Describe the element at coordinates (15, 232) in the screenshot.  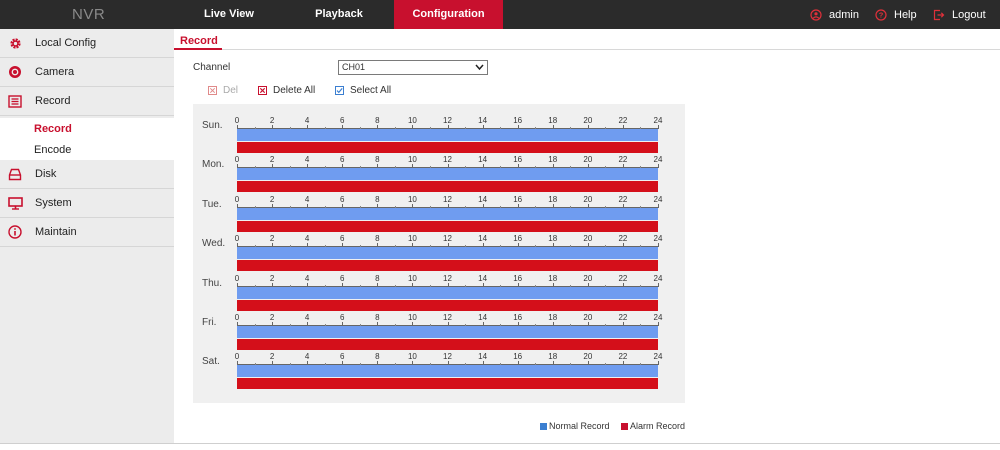
I see `info-icon` at that location.